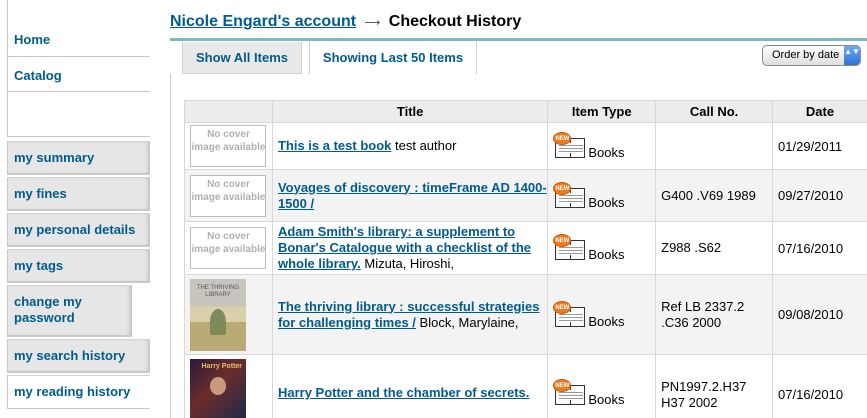 The height and width of the screenshot is (418, 867). I want to click on tab-showing-last-50-items: Showing Last 50 Items, so click(393, 58).